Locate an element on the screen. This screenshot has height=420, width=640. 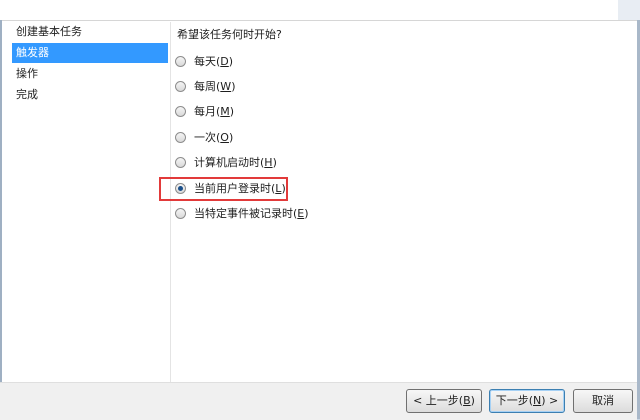
radio-label: 计算机启动时(H) is located at coordinates (235, 162).